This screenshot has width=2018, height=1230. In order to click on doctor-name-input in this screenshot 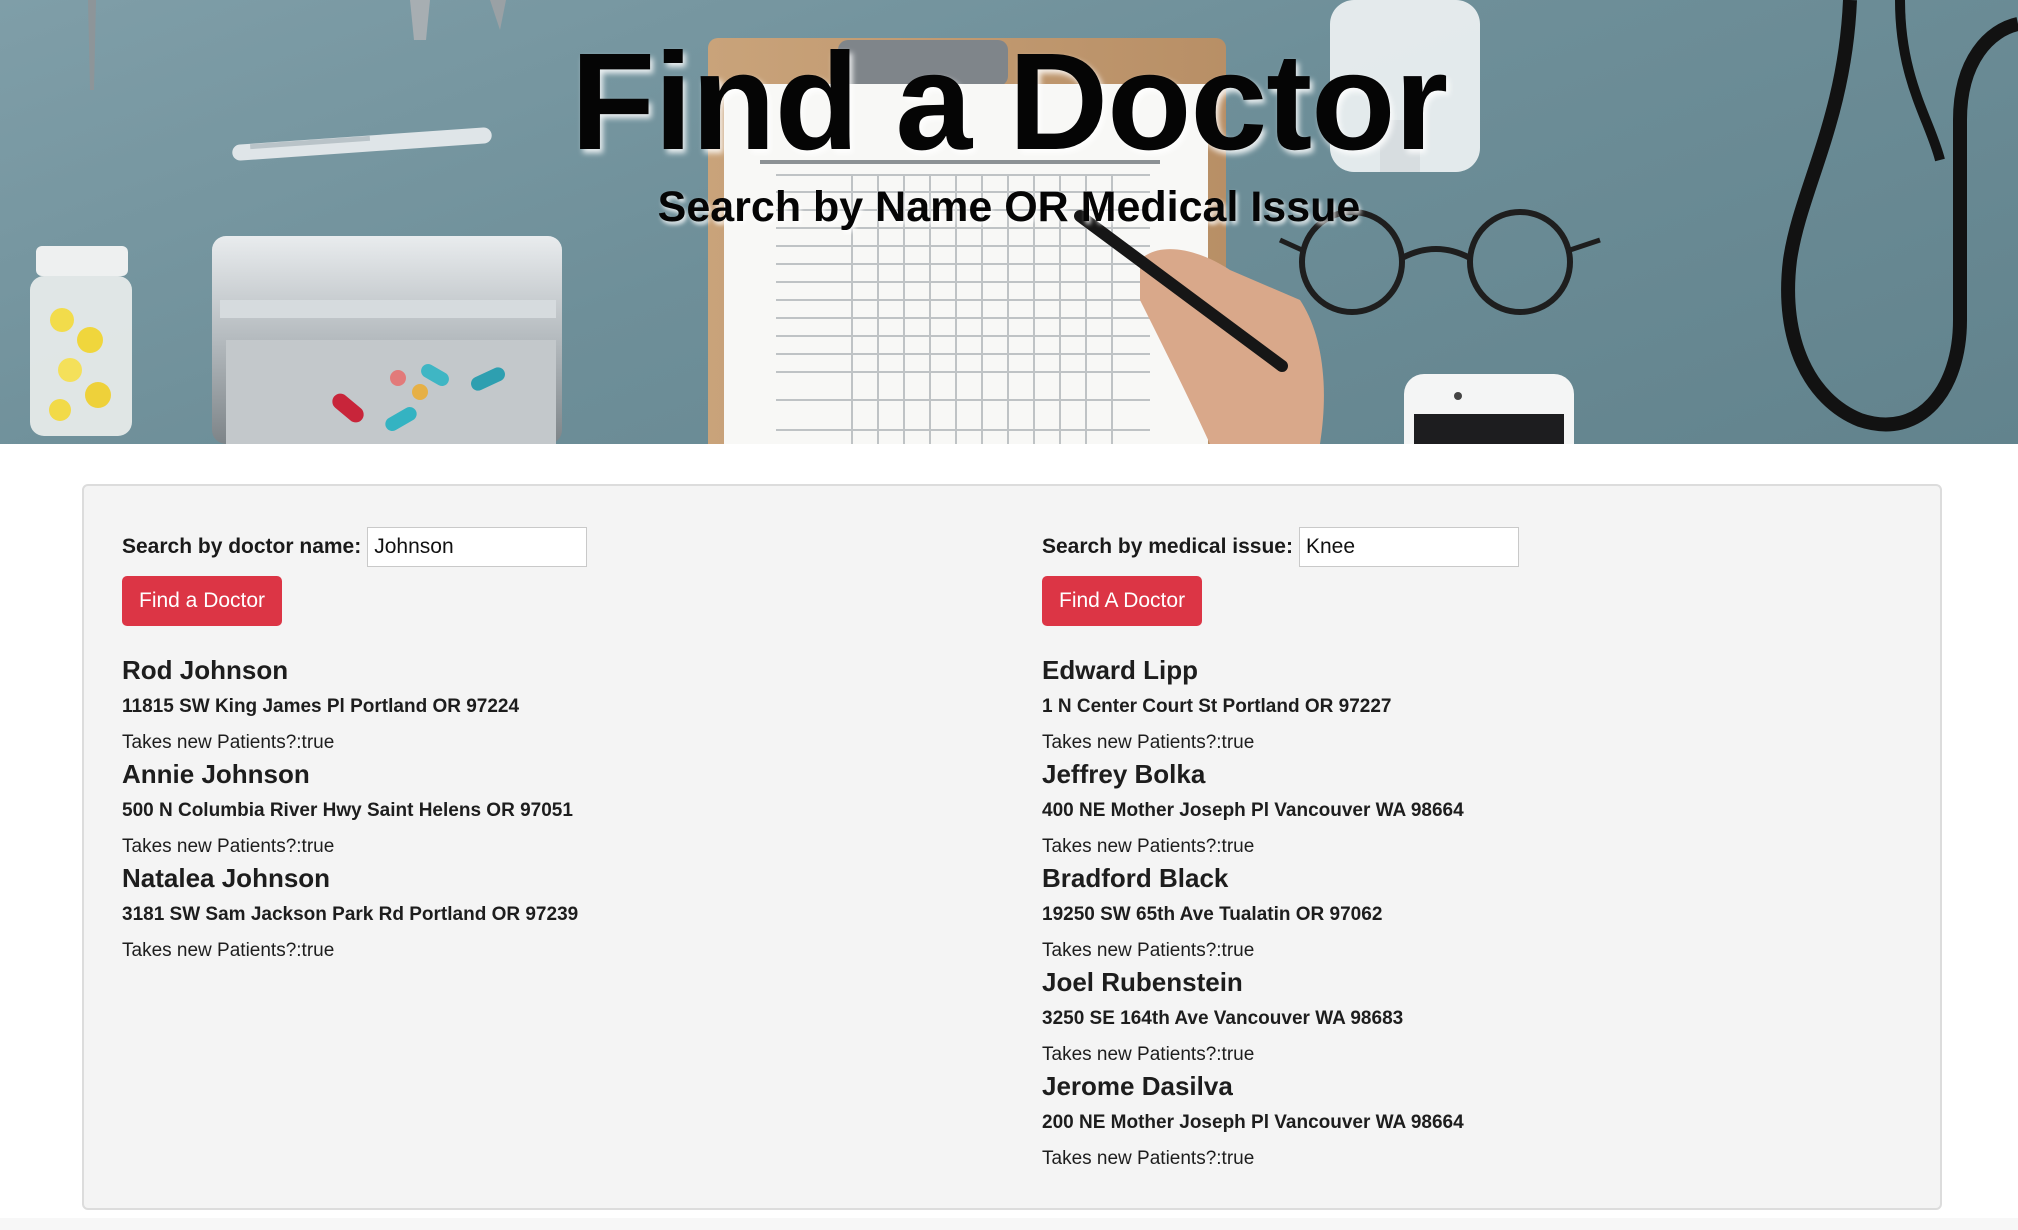, I will do `click(477, 547)`.